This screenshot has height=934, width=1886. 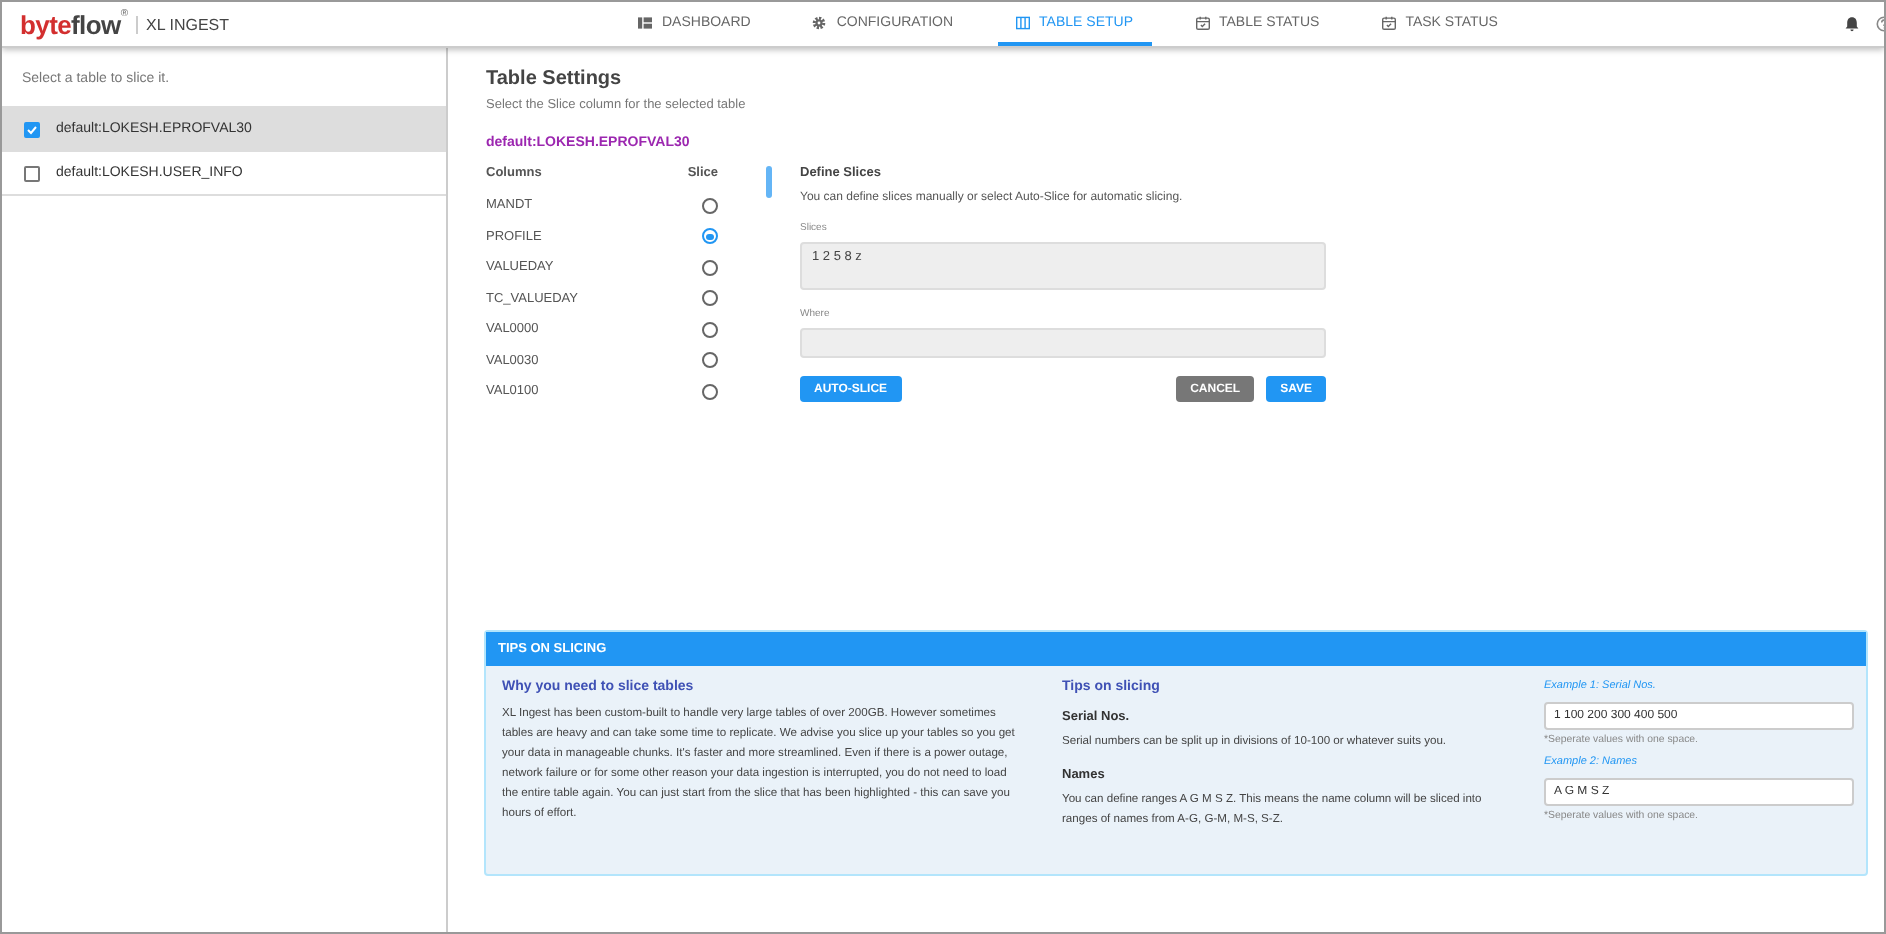 What do you see at coordinates (645, 22) in the screenshot?
I see `dashboard-icon` at bounding box center [645, 22].